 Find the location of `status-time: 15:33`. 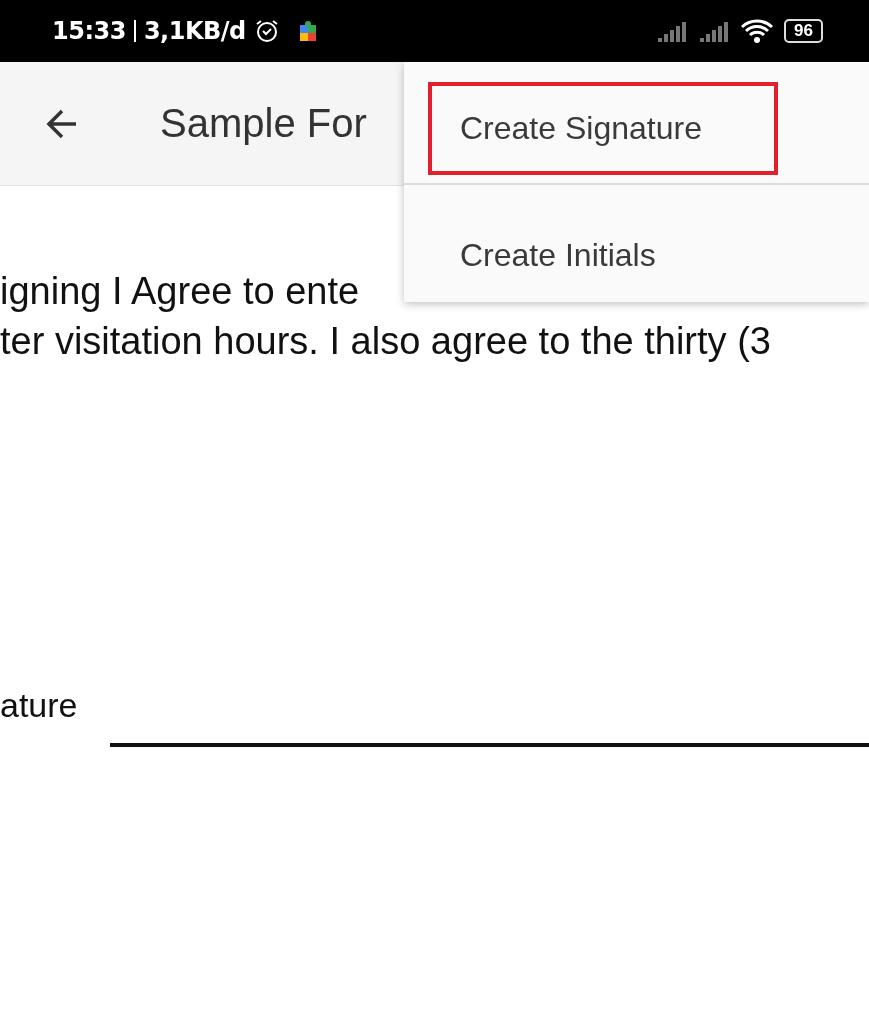

status-time: 15:33 is located at coordinates (89, 31).